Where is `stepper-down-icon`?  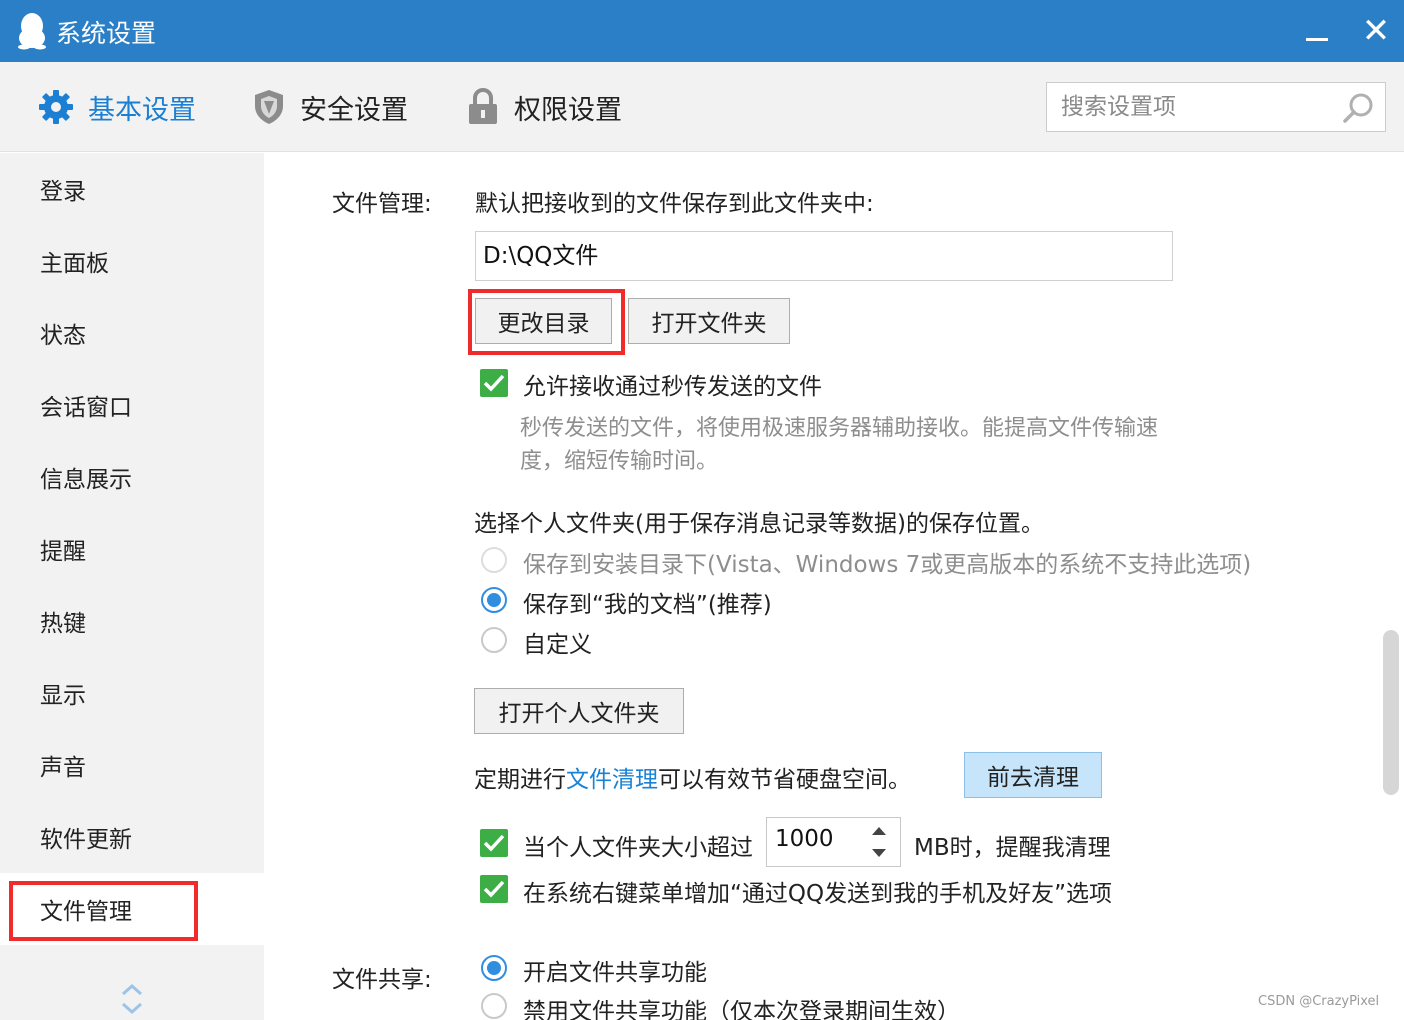 stepper-down-icon is located at coordinates (879, 853).